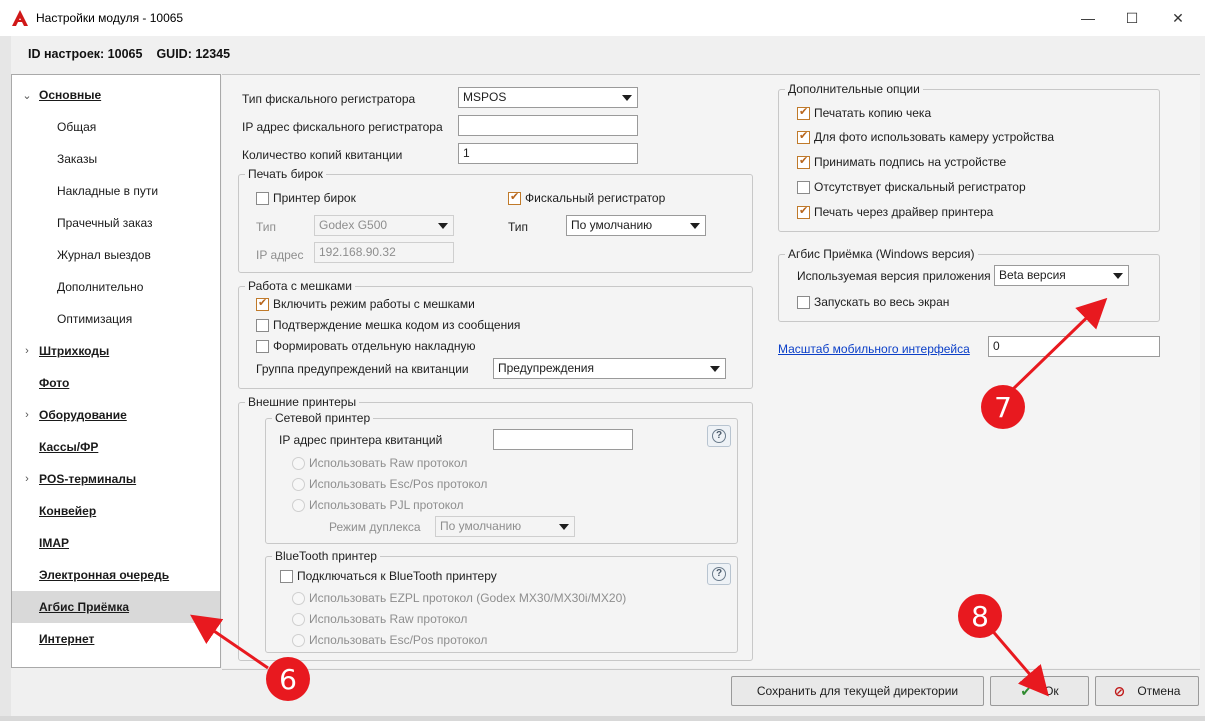 The image size is (1205, 721). I want to click on annotation-badge-7: 7, so click(1003, 407).